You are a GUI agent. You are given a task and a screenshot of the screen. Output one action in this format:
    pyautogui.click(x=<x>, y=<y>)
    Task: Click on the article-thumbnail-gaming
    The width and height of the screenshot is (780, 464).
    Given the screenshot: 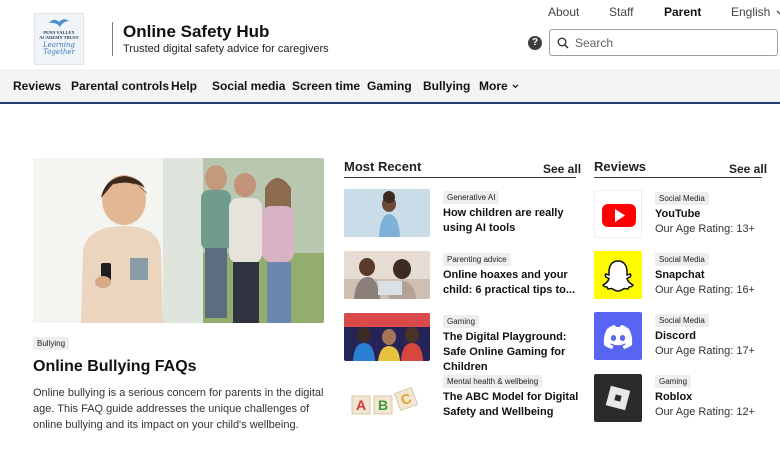 What is the action you would take?
    pyautogui.click(x=387, y=337)
    